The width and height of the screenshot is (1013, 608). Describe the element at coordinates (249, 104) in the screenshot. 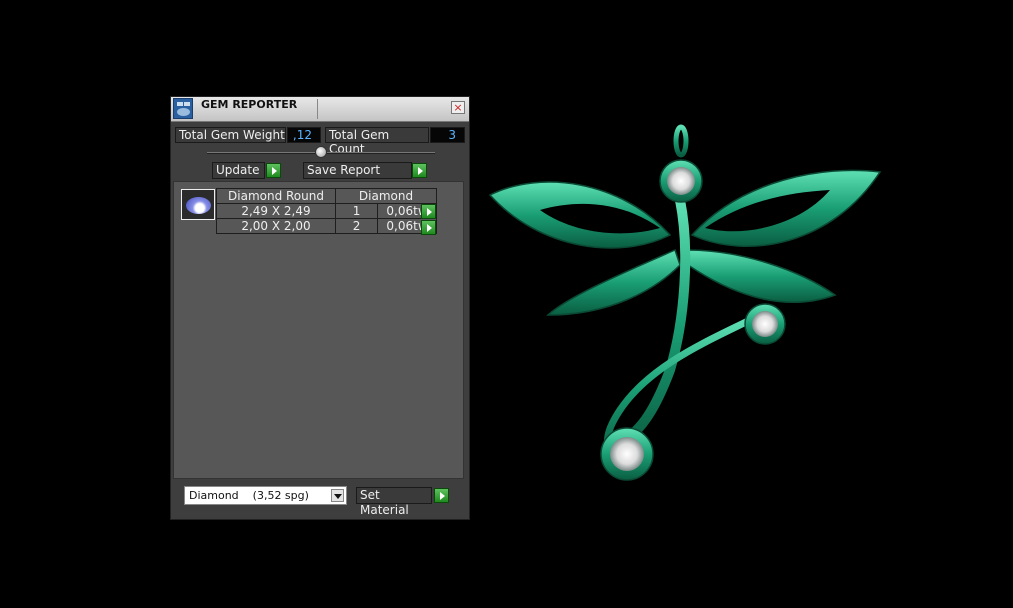

I see `window-title: GEM REPORTER` at that location.